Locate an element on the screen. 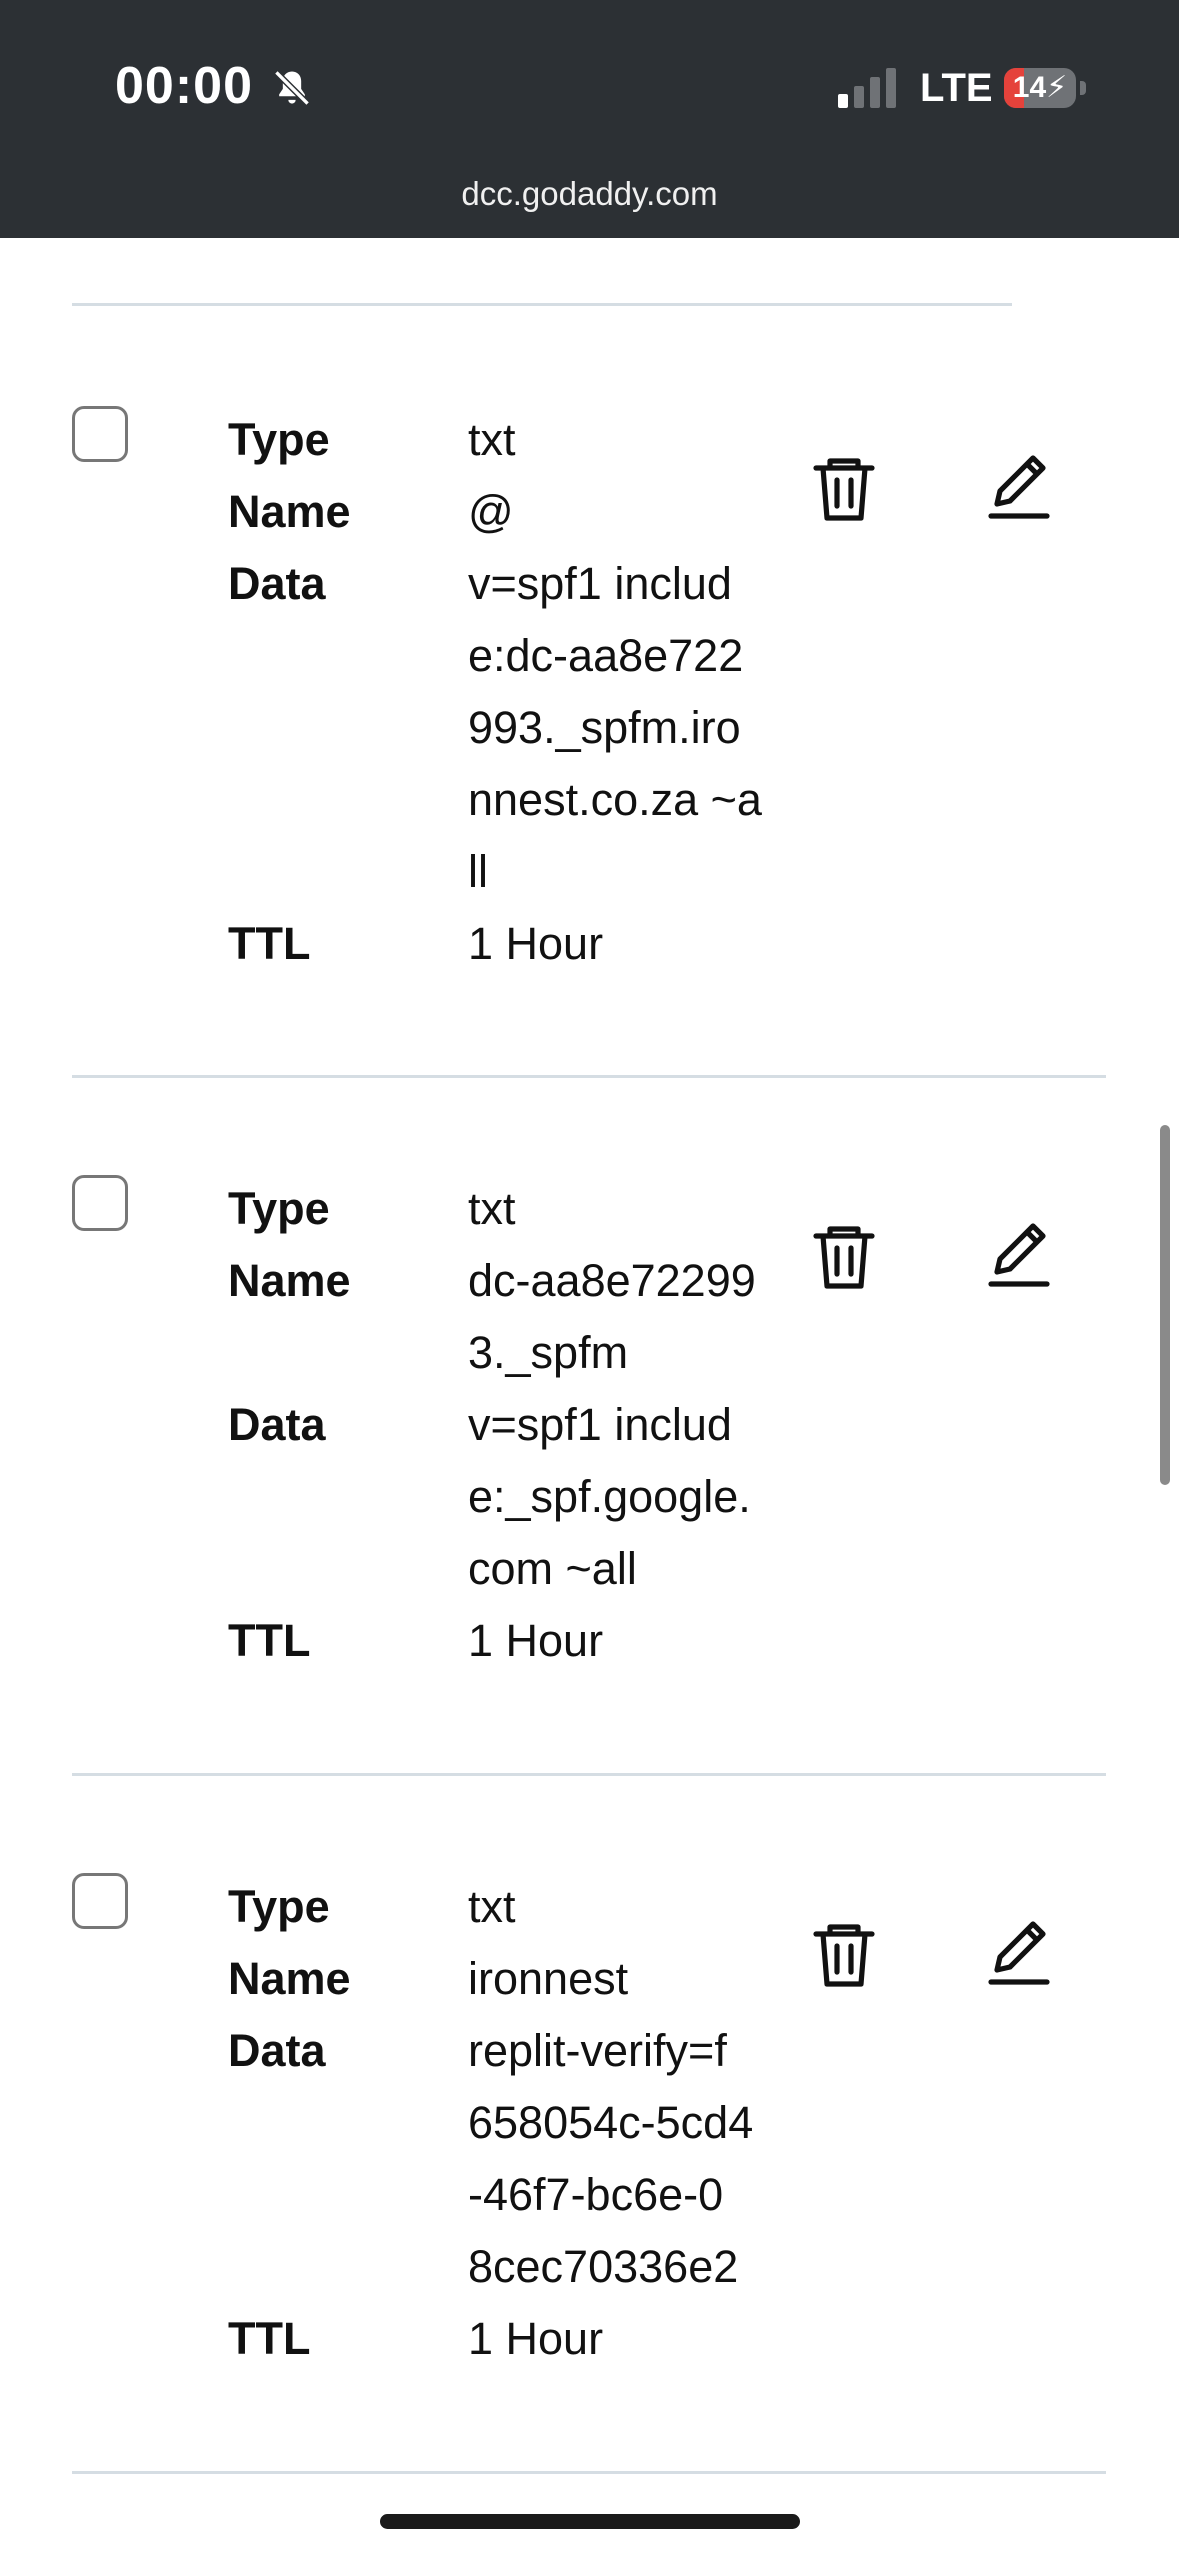 This screenshot has height=2556, width=1179. battery-charging-icon: 14⚡ is located at coordinates (1045, 88).